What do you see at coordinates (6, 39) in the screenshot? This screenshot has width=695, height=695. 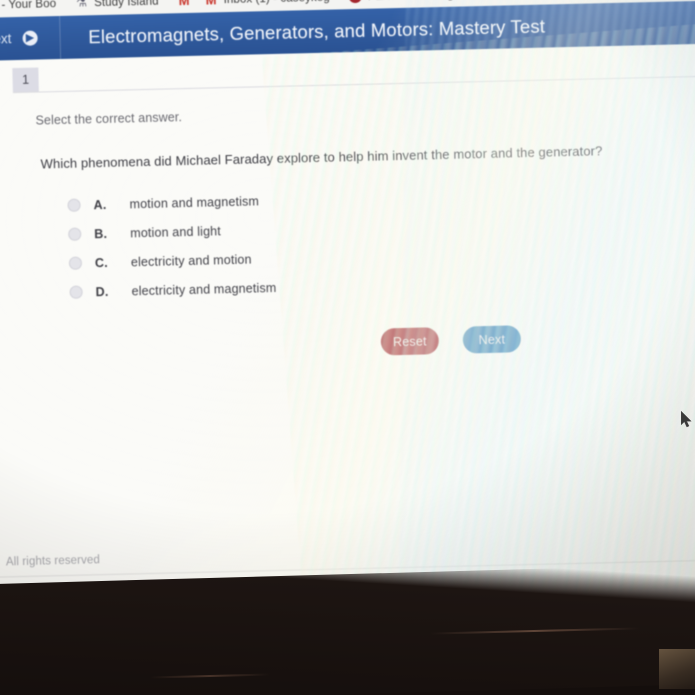 I see `header-next-label: Next` at bounding box center [6, 39].